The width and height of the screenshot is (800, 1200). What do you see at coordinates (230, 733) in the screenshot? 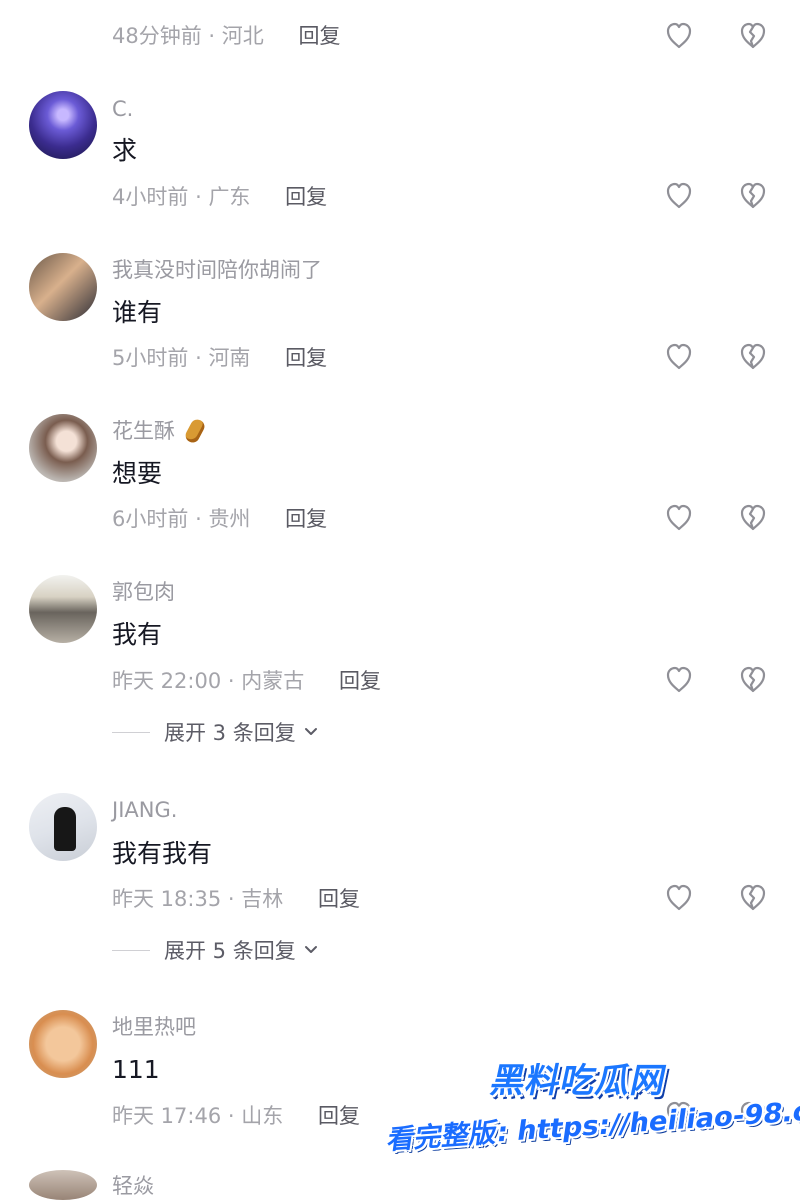
I see `expand-replies-label: 展开 3 条回复` at bounding box center [230, 733].